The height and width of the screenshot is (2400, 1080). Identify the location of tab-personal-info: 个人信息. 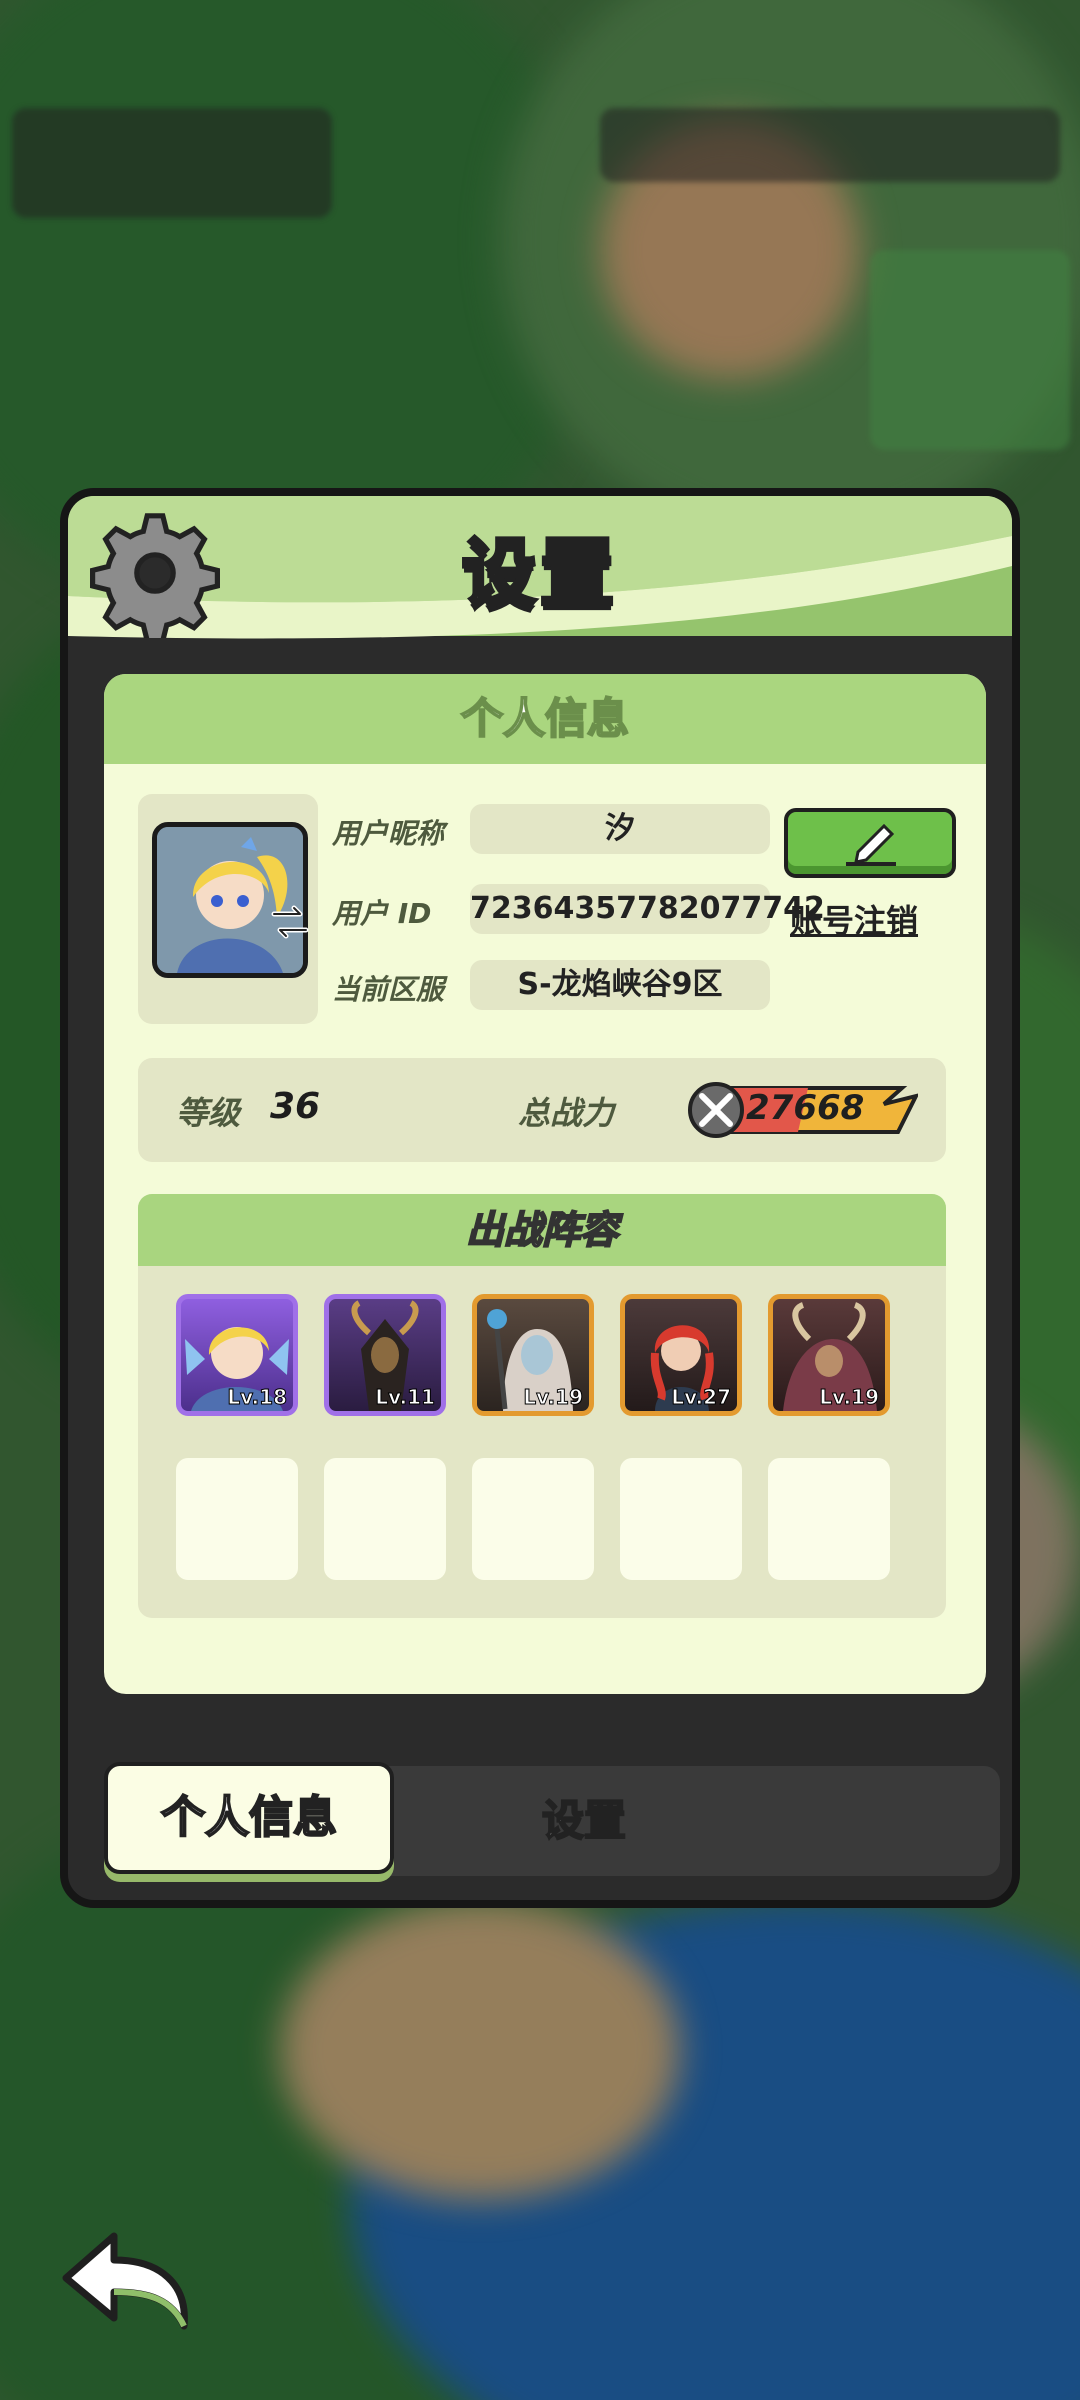
(249, 1818).